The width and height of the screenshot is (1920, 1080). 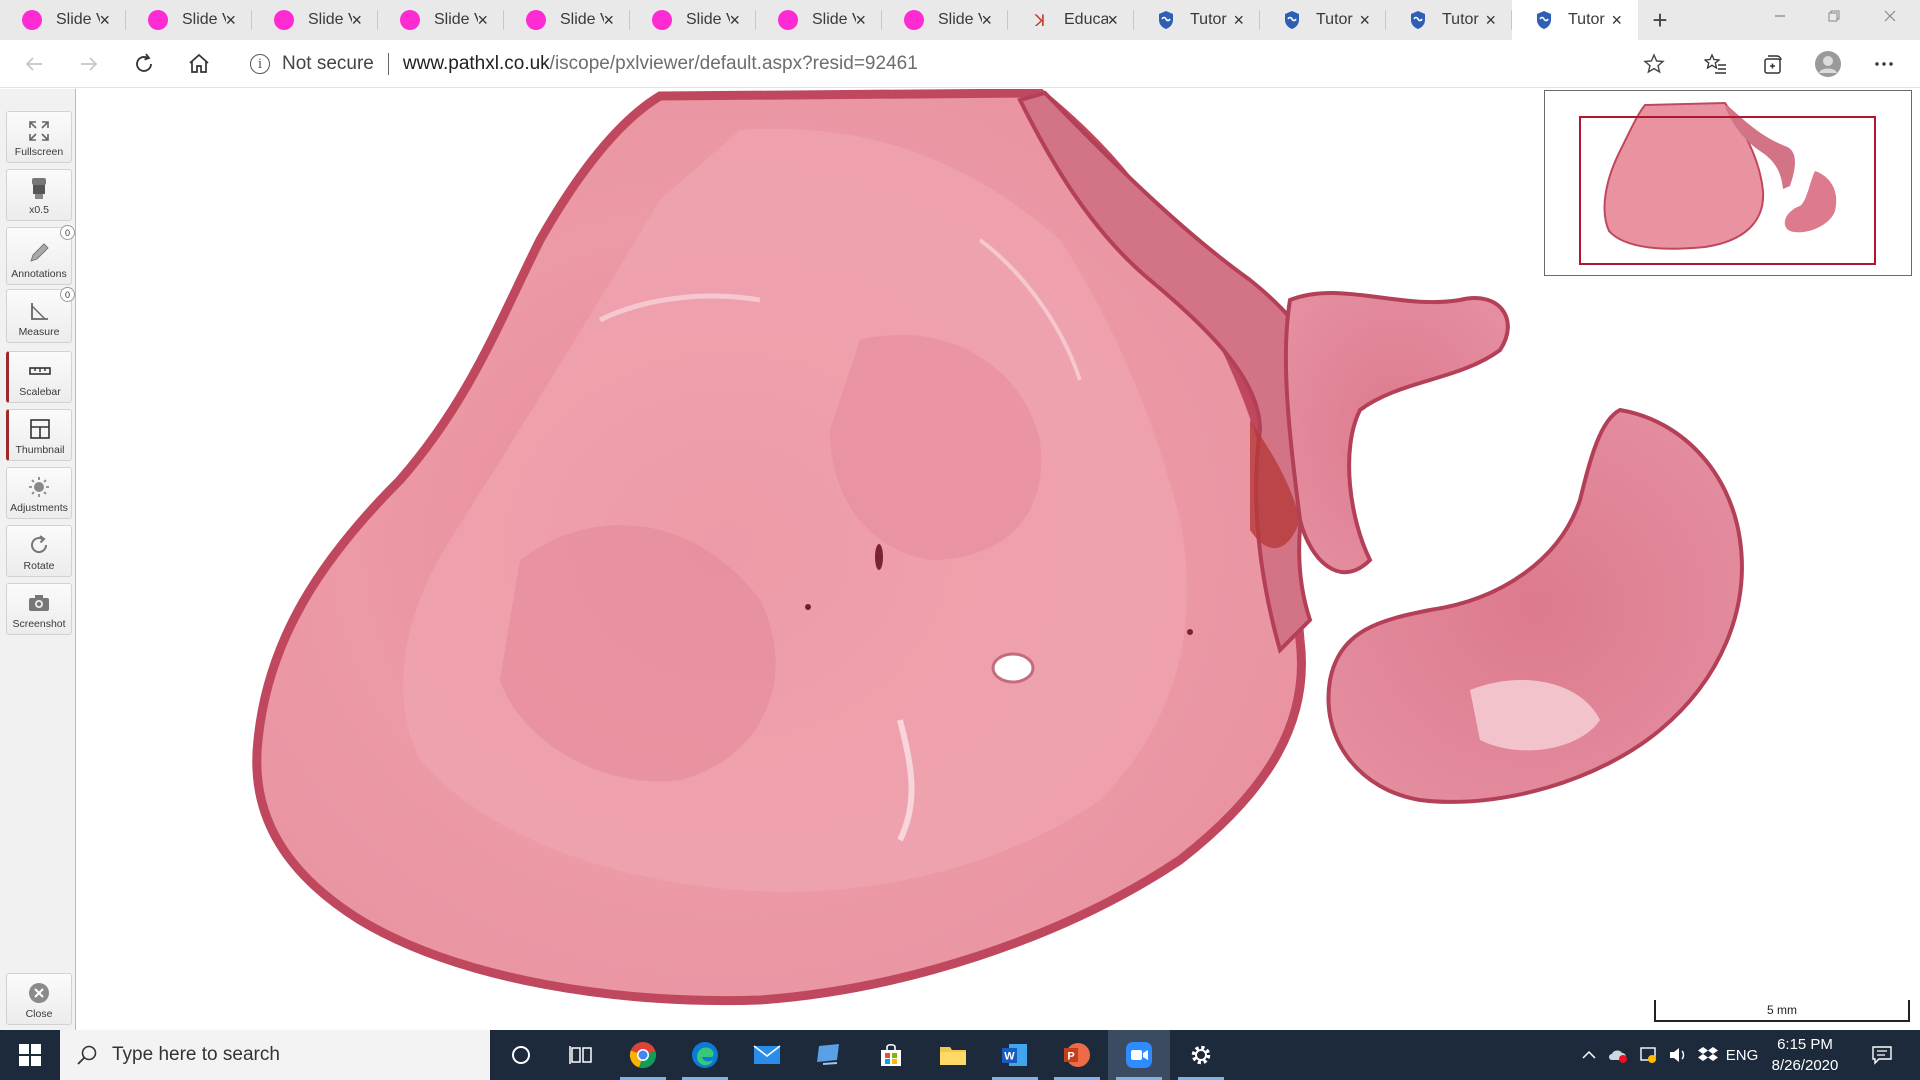 What do you see at coordinates (1882, 1055) in the screenshot?
I see `notification-center-button` at bounding box center [1882, 1055].